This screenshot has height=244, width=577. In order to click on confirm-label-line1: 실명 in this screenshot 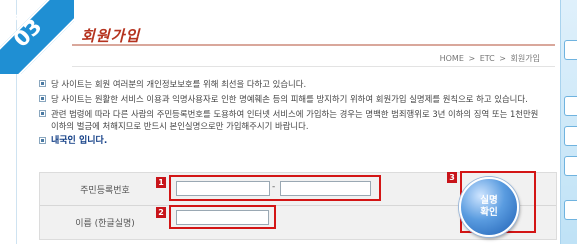, I will do `click(489, 200)`.